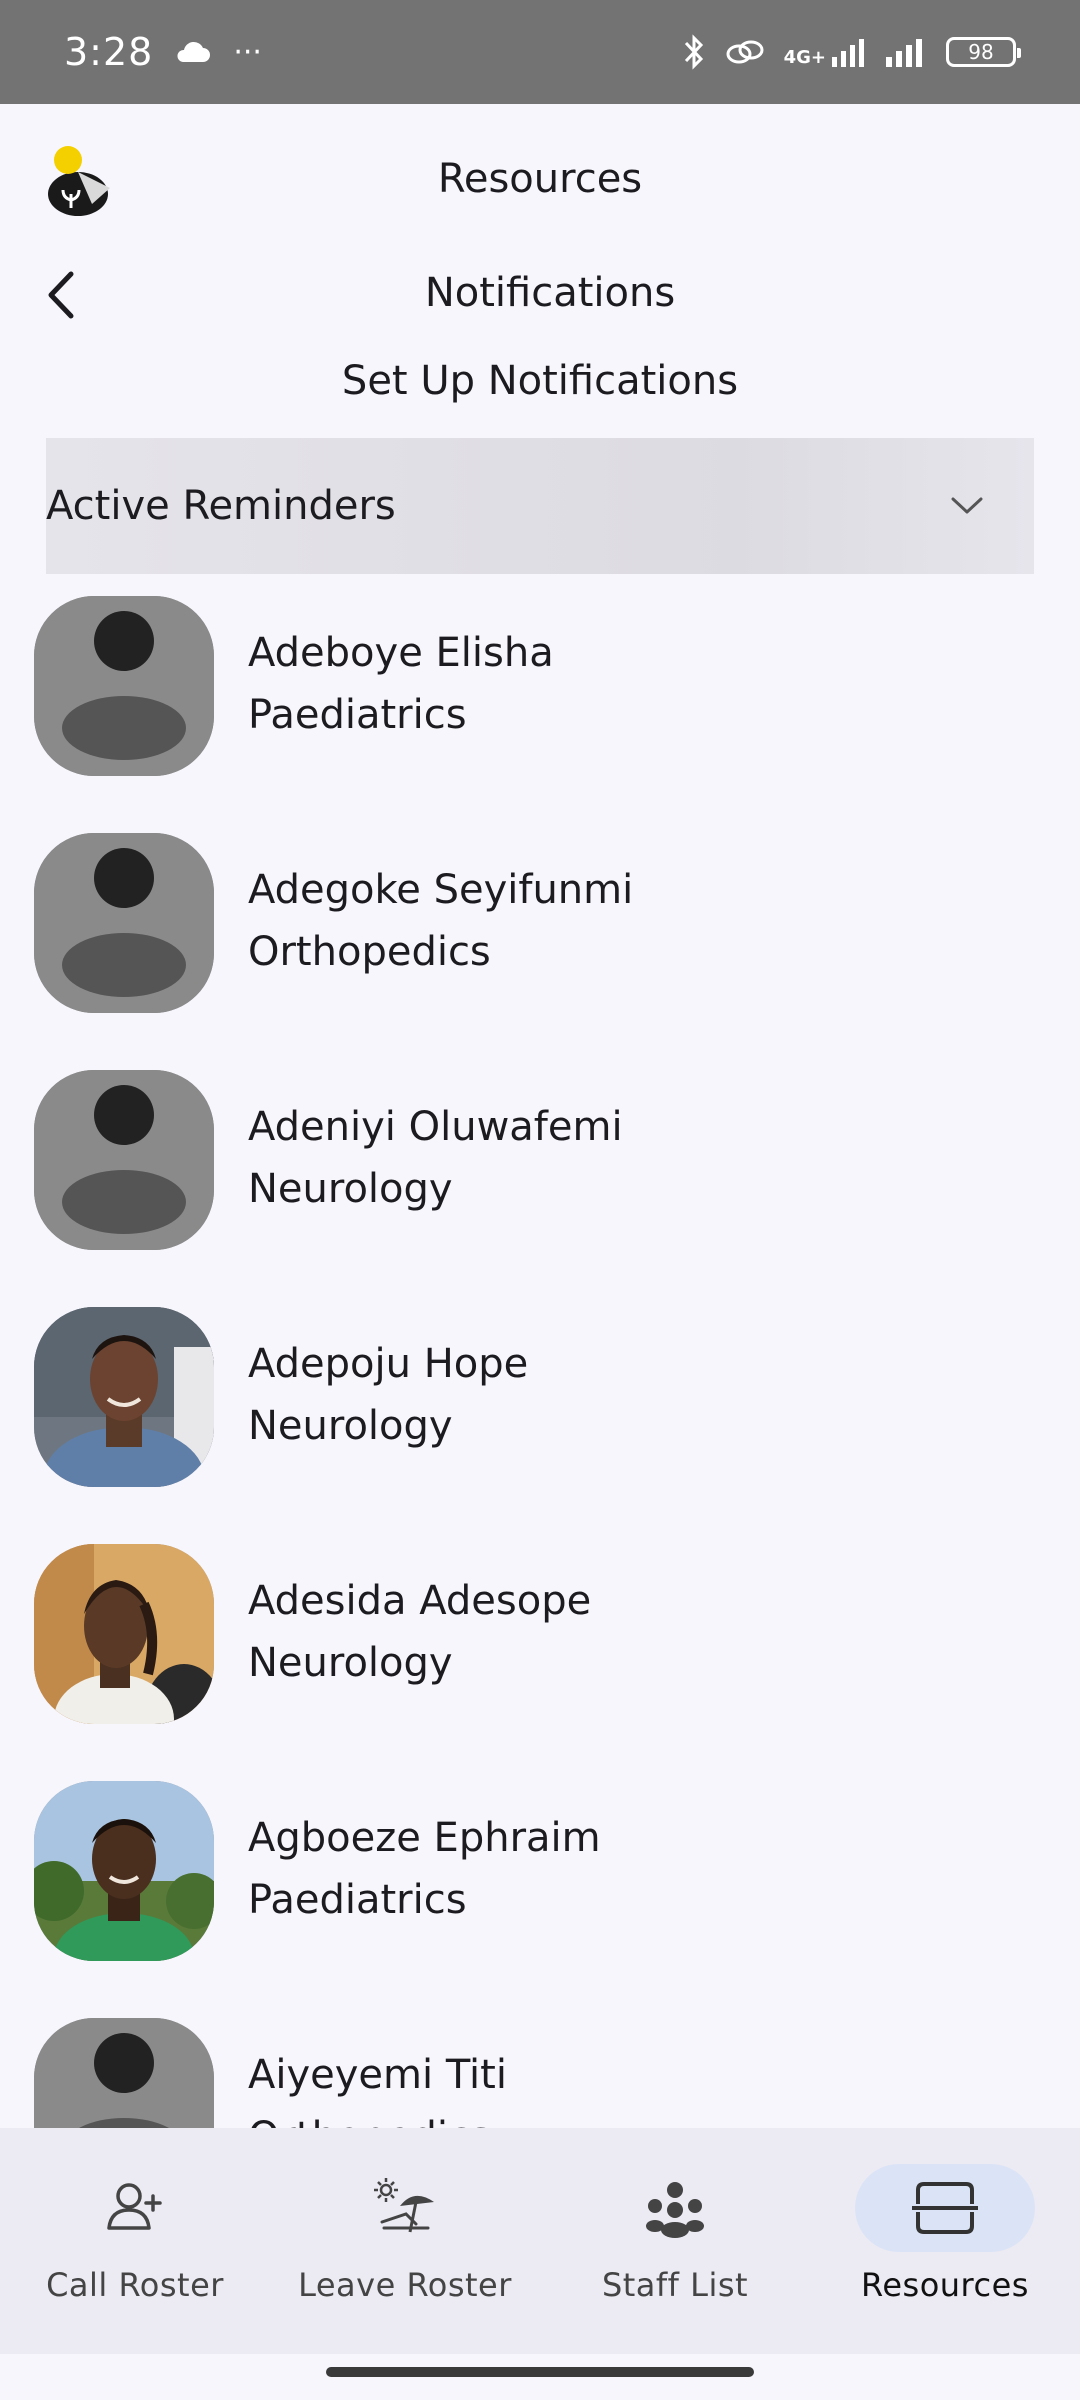  I want to click on staff-list-item: Adeboye Elisha Paediatrics, so click(540, 696).